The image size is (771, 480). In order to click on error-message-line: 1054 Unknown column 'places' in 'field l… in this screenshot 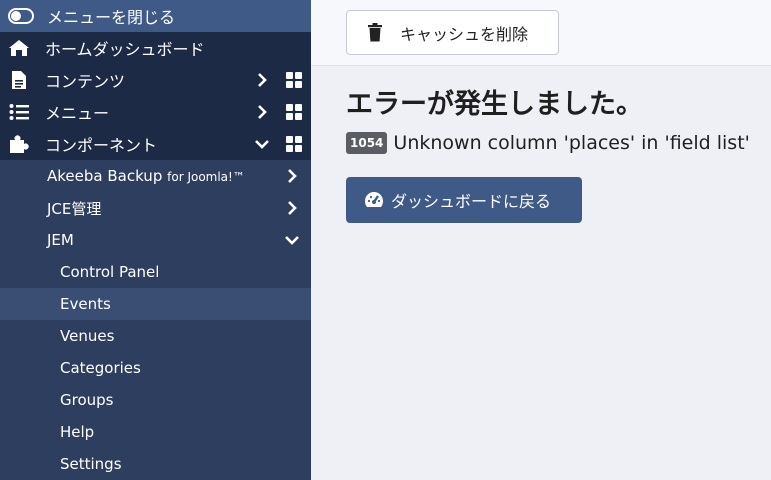, I will do `click(548, 143)`.